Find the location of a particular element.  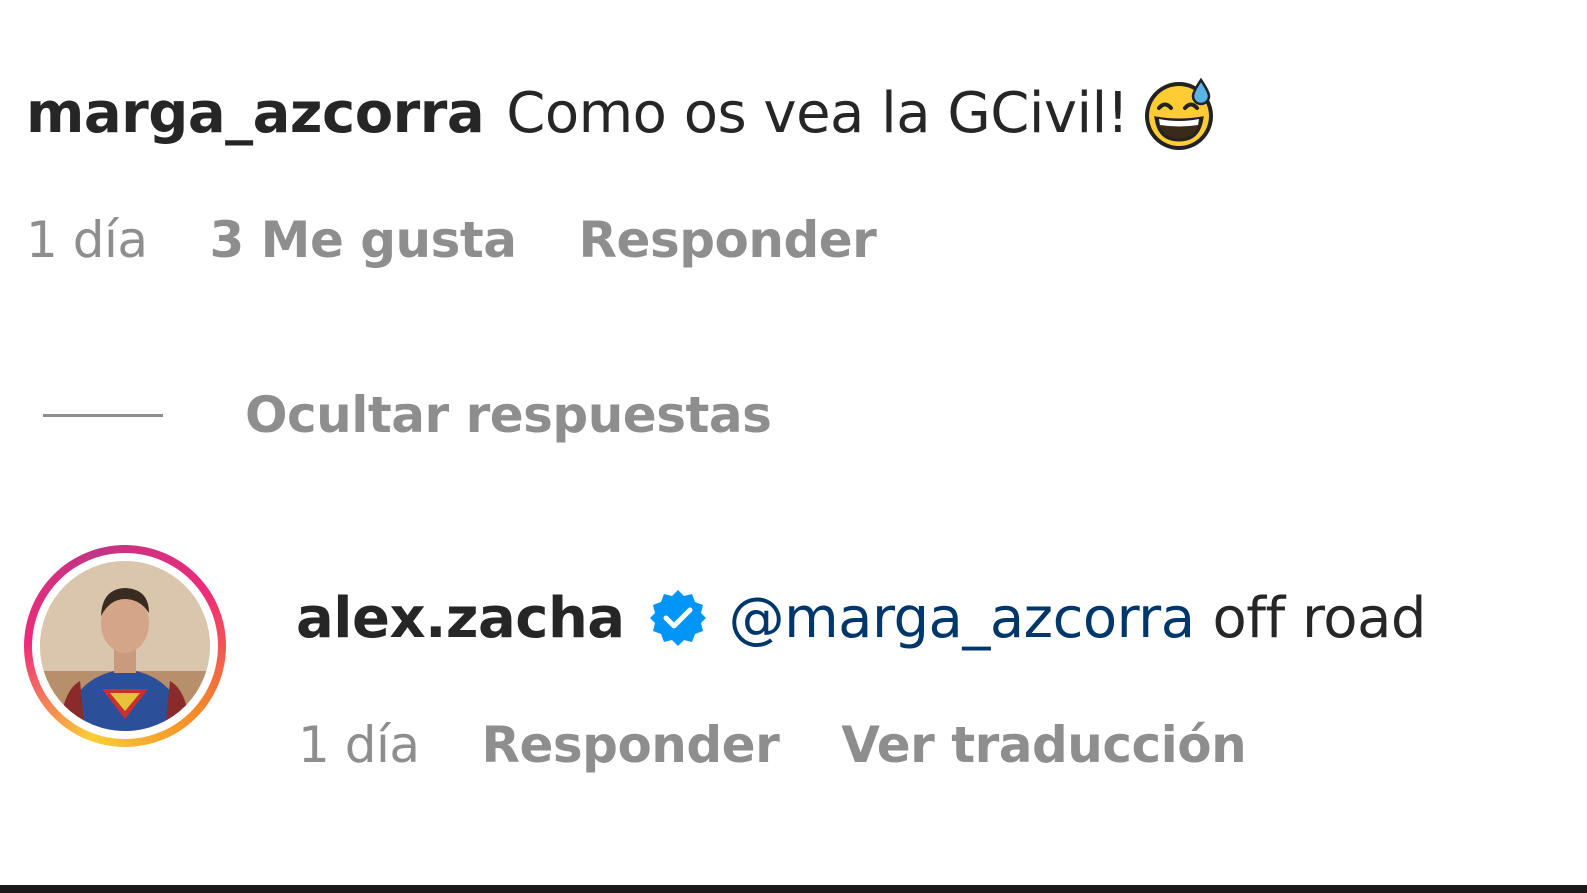

avatar is located at coordinates (125, 646).